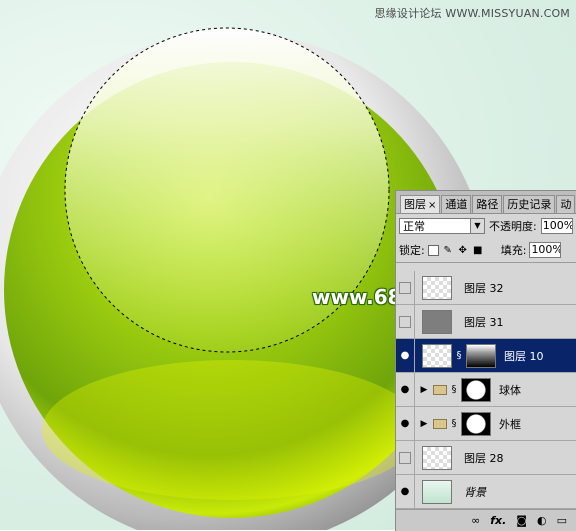 The width and height of the screenshot is (576, 531). I want to click on blend-opacity-row: 正常 ▼ 不透明度: 100%, so click(486, 226).